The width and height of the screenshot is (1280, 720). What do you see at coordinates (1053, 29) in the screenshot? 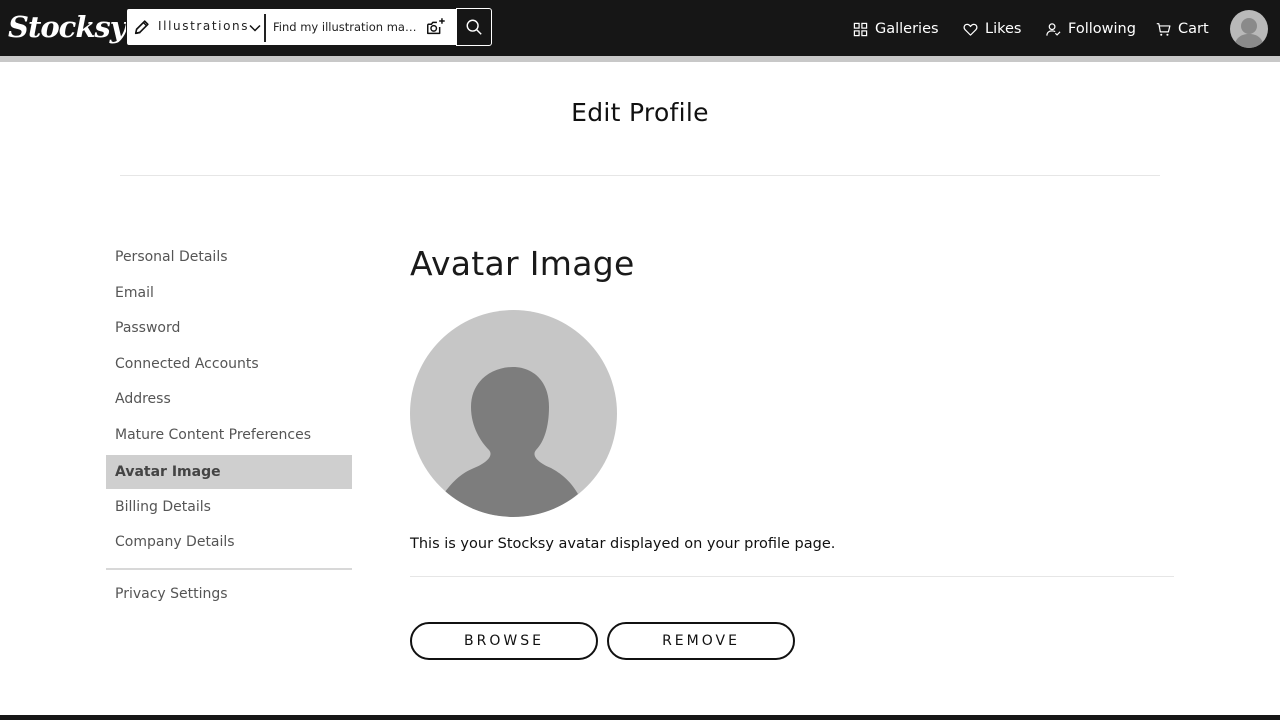
I see `user-check-icon` at bounding box center [1053, 29].